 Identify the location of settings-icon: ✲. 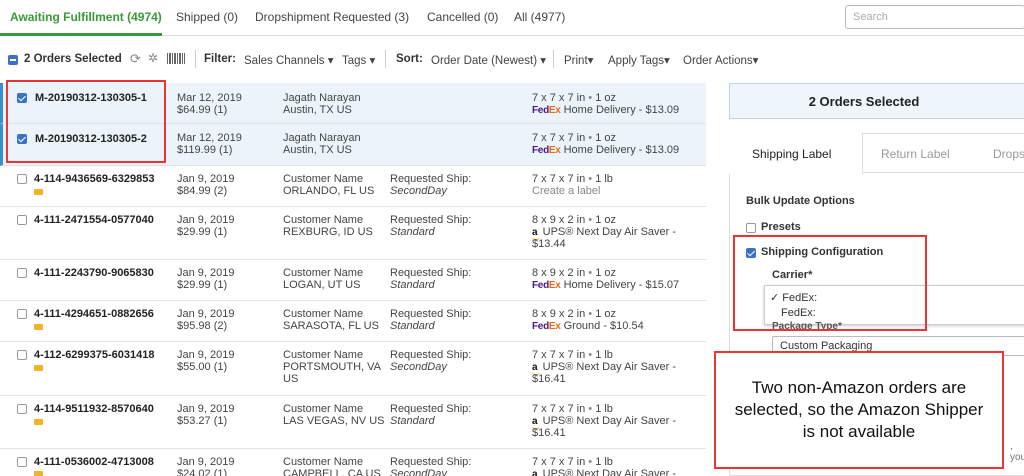
(153, 58).